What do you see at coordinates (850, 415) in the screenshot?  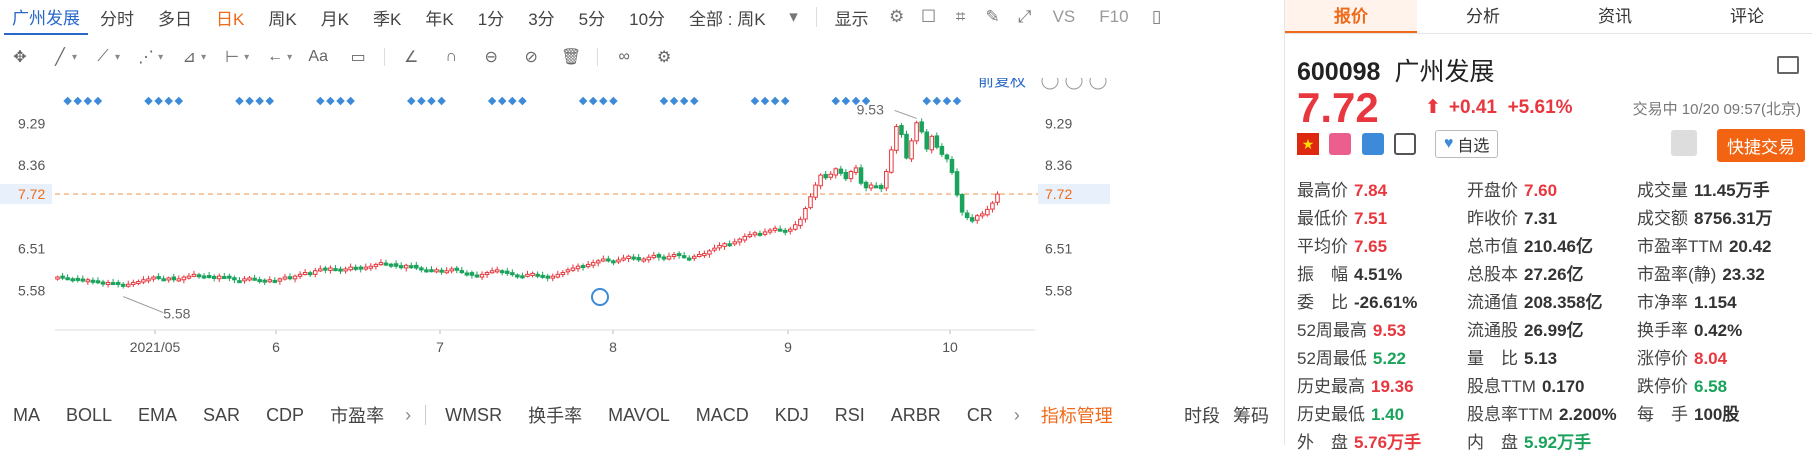 I see `indicator-11: RSI` at bounding box center [850, 415].